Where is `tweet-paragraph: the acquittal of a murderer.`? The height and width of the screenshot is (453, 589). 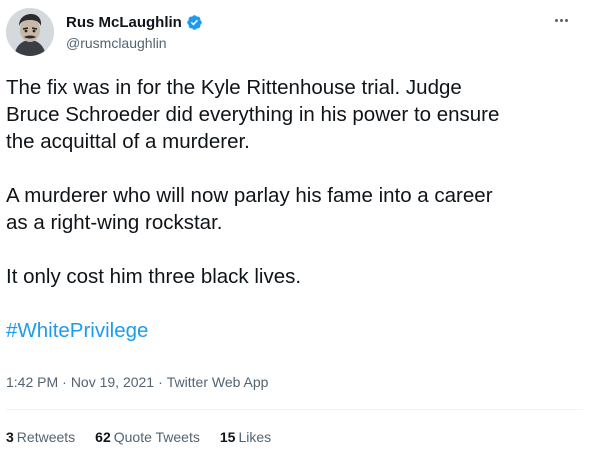 tweet-paragraph: the acquittal of a murderer. is located at coordinates (293, 141).